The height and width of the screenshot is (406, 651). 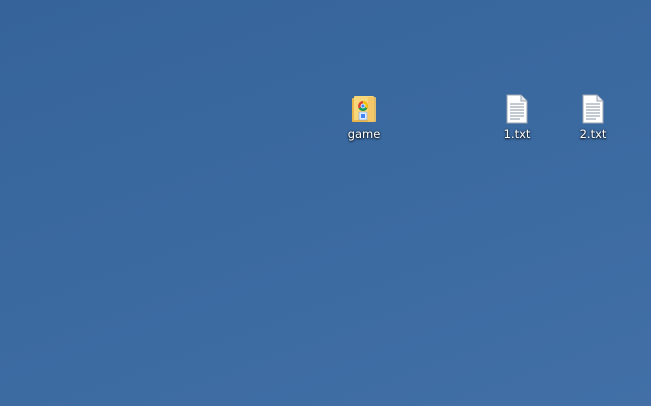 I want to click on desktop-icon-game: game, so click(x=364, y=124).